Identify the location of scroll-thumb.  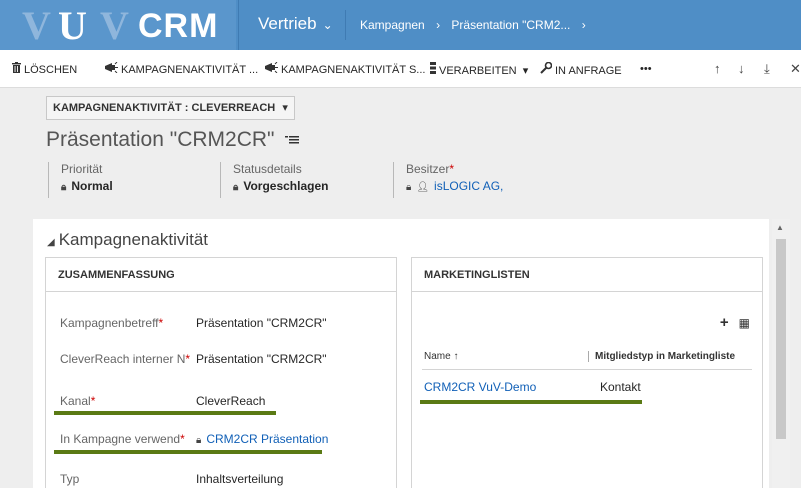
(781, 339).